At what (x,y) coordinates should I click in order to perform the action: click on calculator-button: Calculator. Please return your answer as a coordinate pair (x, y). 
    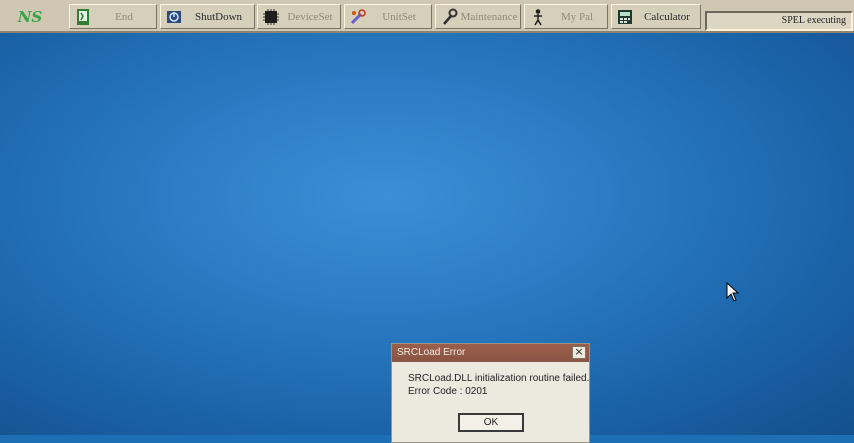
    Looking at the image, I should click on (656, 16).